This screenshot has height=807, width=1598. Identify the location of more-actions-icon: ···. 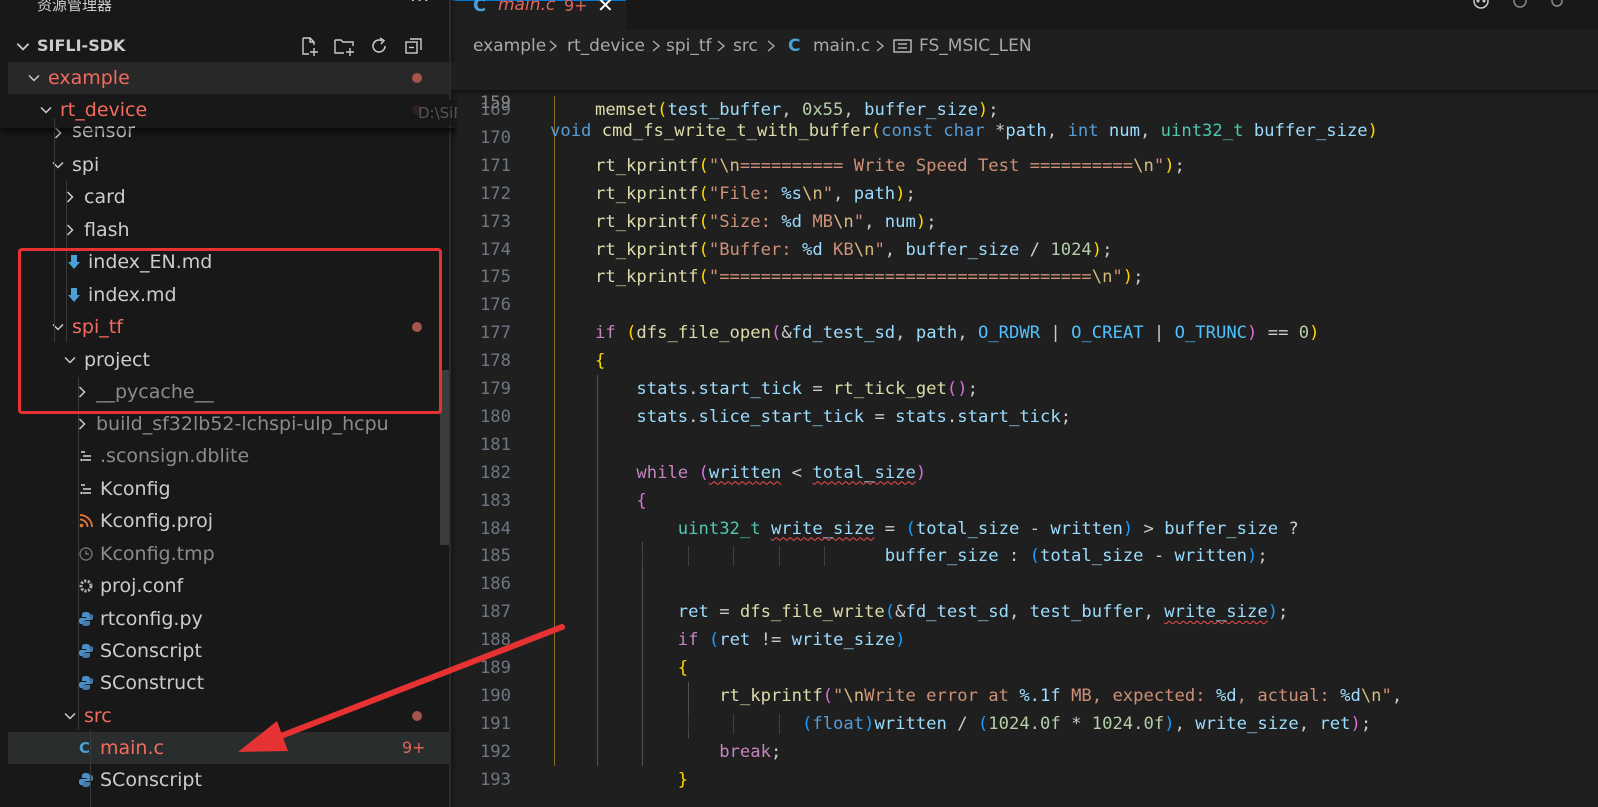
(420, 5).